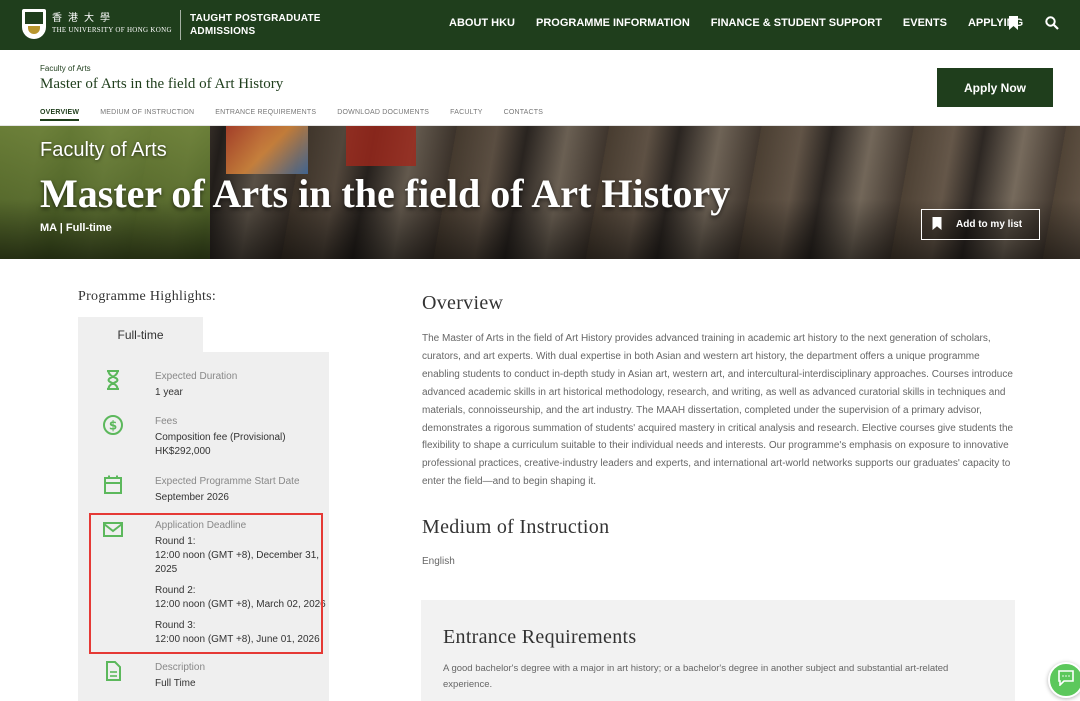 Image resolution: width=1080 pixels, height=701 pixels. Describe the element at coordinates (113, 671) in the screenshot. I see `document-icon` at that location.